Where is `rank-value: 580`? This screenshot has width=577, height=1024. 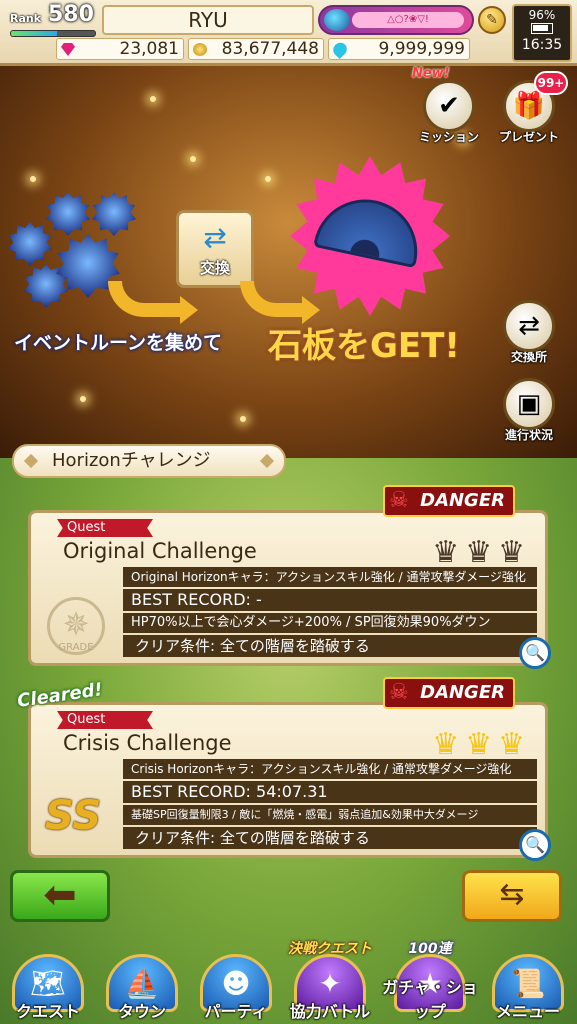 rank-value: 580 is located at coordinates (71, 14).